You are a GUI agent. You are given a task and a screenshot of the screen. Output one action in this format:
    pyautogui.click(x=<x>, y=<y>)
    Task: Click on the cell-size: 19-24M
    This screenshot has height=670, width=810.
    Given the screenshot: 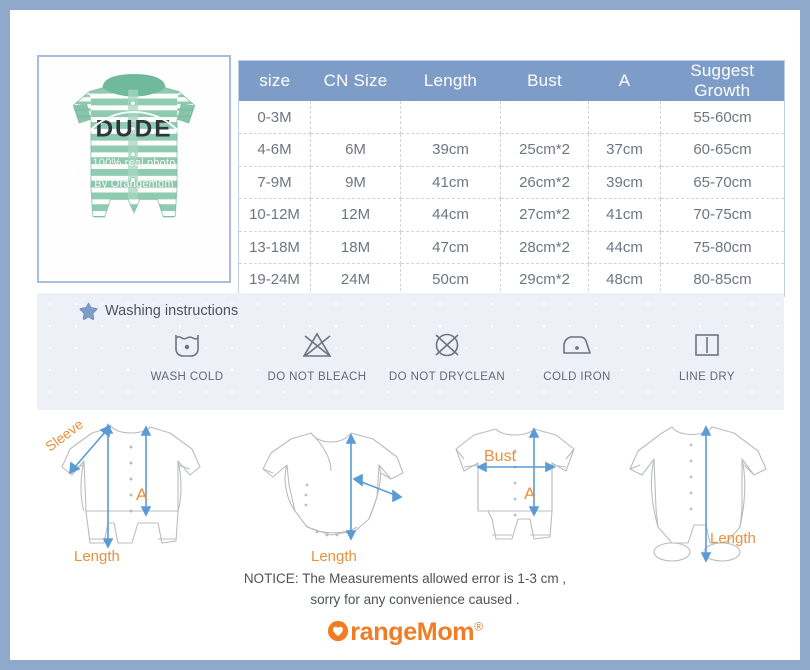 What is the action you would take?
    pyautogui.click(x=274, y=279)
    